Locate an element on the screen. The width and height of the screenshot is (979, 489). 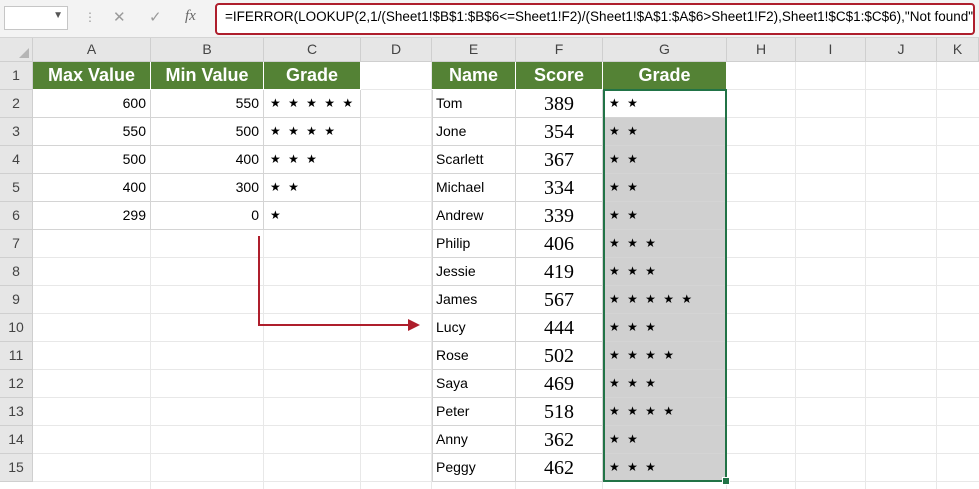
arrow-annotation is located at coordinates (339, 283).